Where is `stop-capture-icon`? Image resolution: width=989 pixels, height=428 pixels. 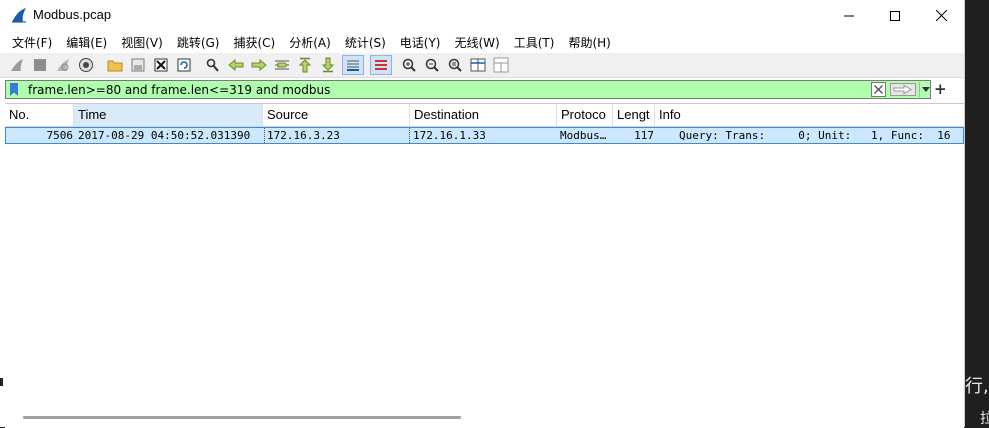
stop-capture-icon is located at coordinates (40, 65).